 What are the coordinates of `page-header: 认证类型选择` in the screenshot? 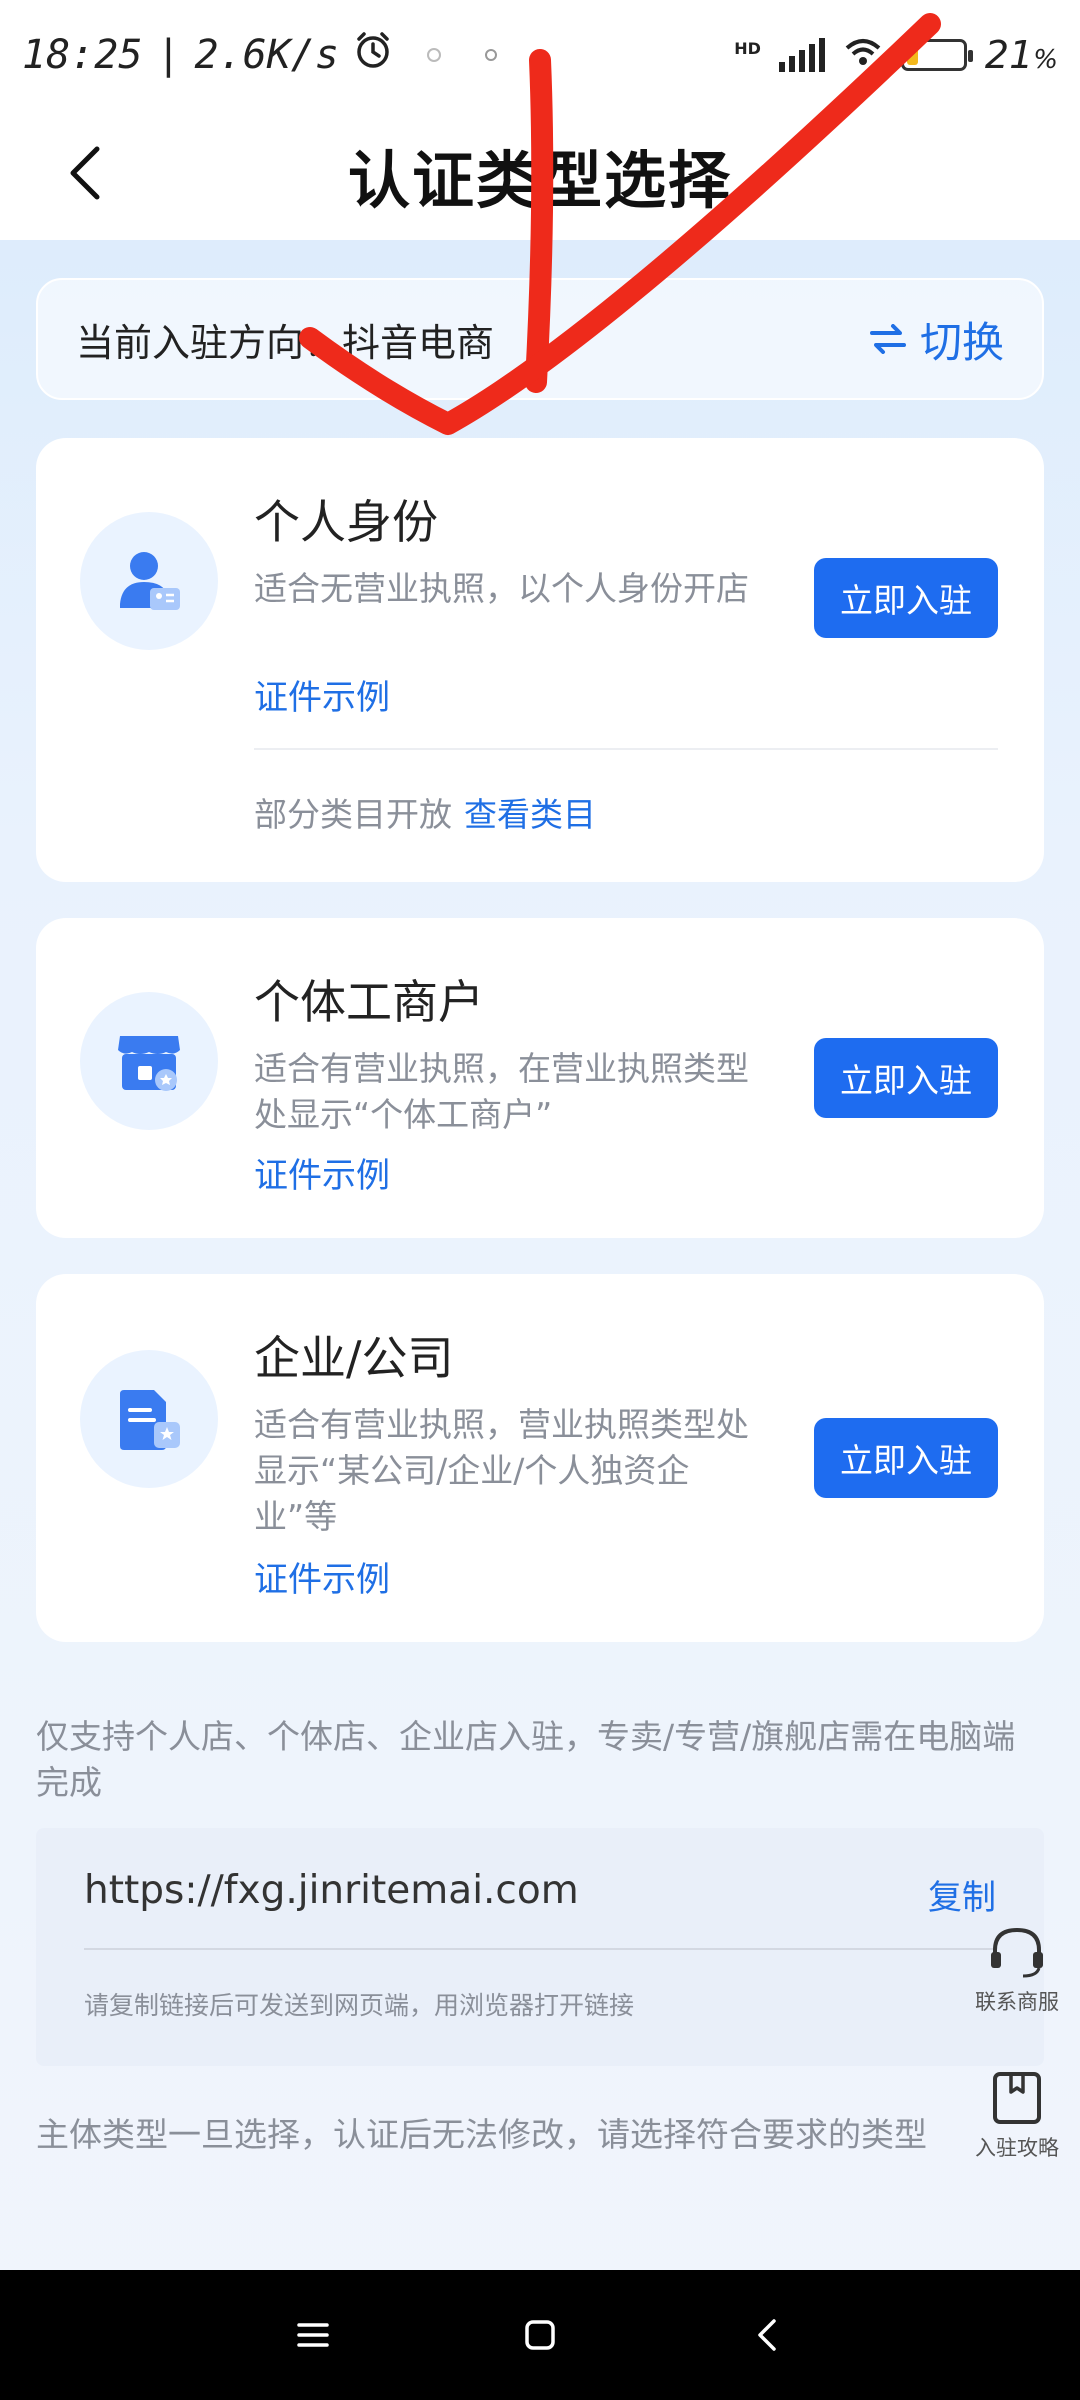 It's located at (540, 175).